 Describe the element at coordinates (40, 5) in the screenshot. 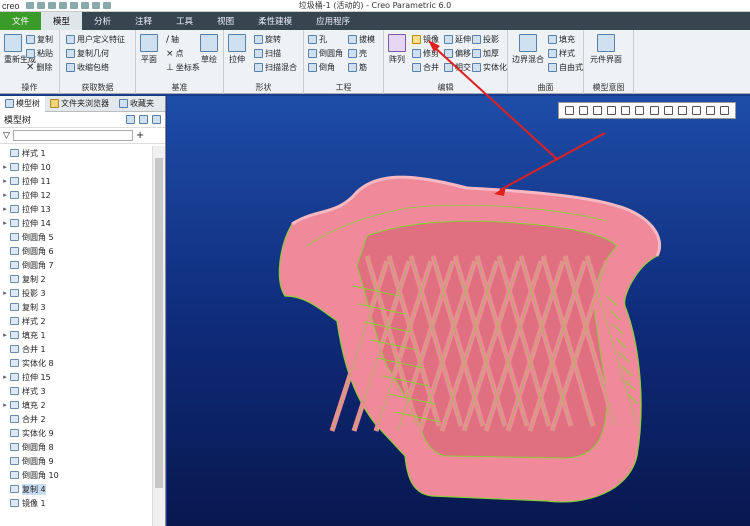

I see `open-icon` at that location.